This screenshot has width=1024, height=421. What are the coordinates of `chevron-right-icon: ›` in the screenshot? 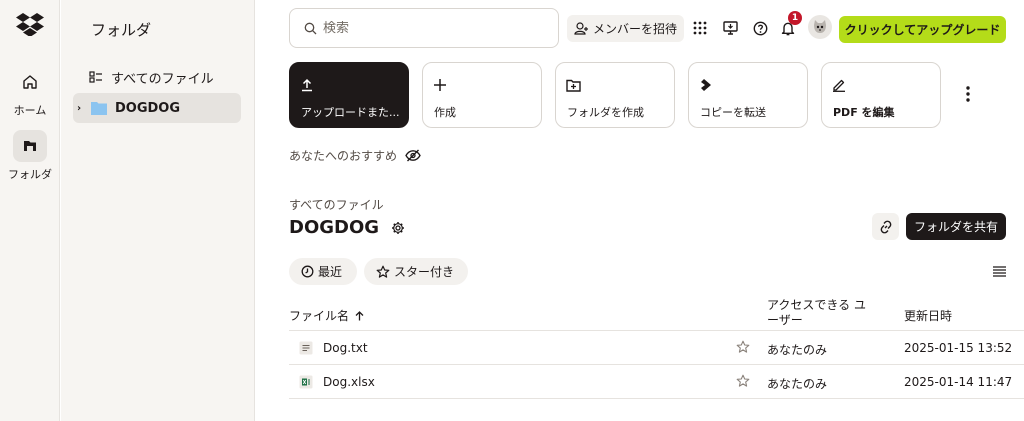 It's located at (83, 108).